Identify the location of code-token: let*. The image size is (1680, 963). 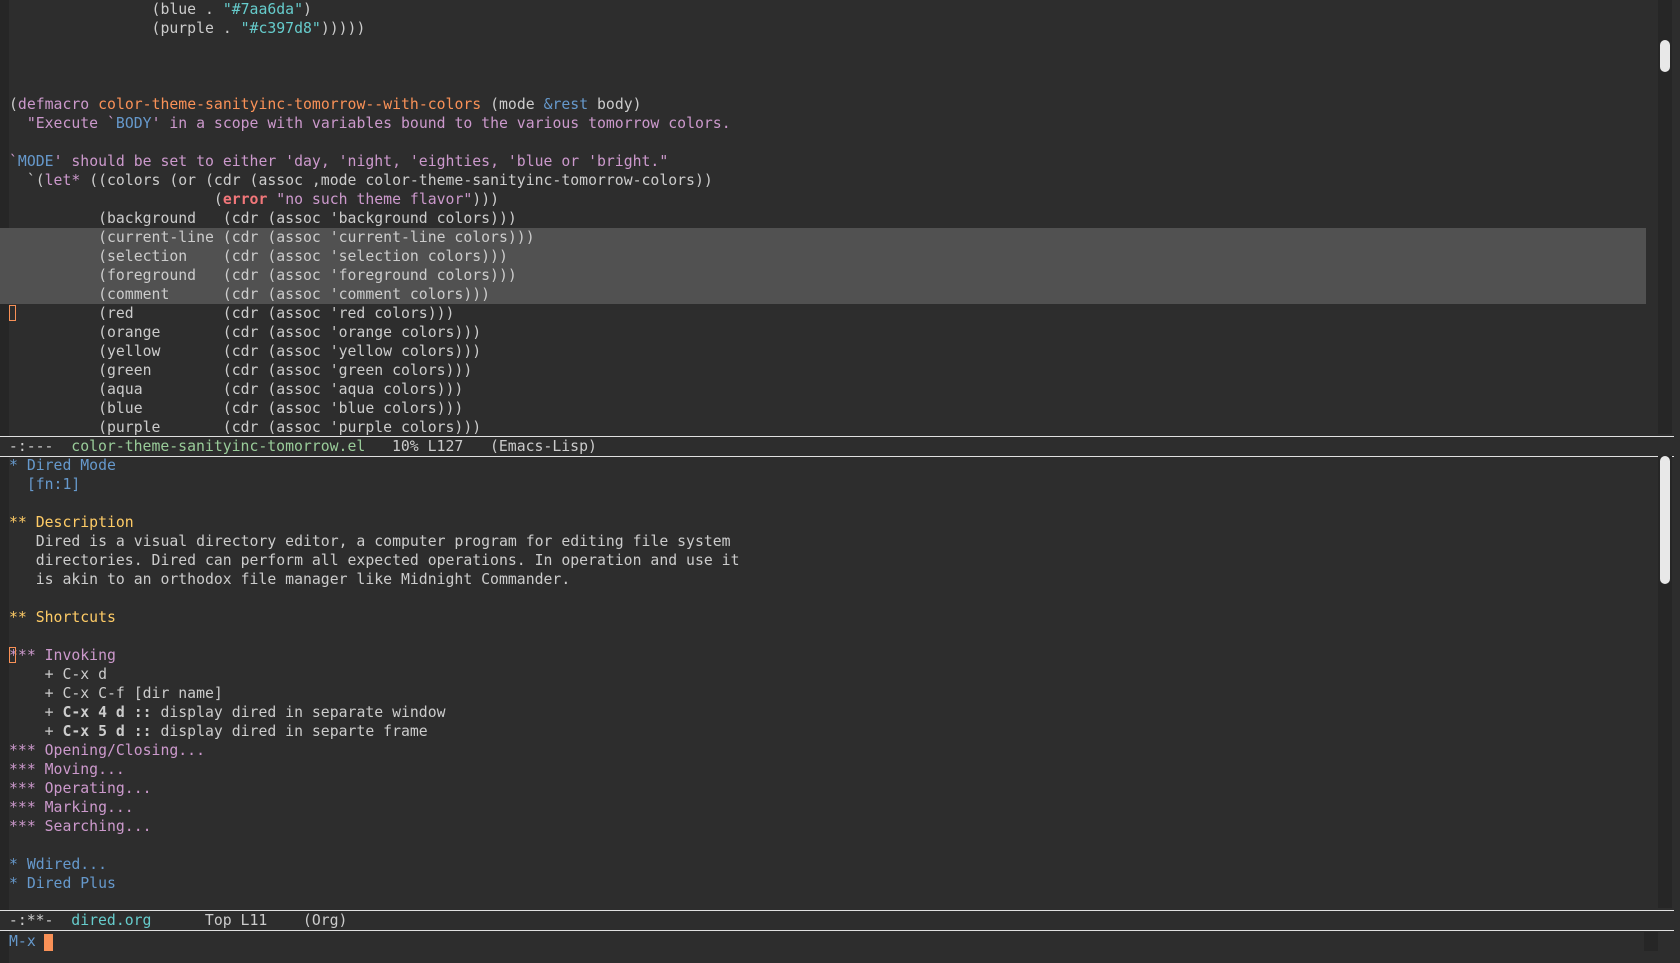
(62, 180).